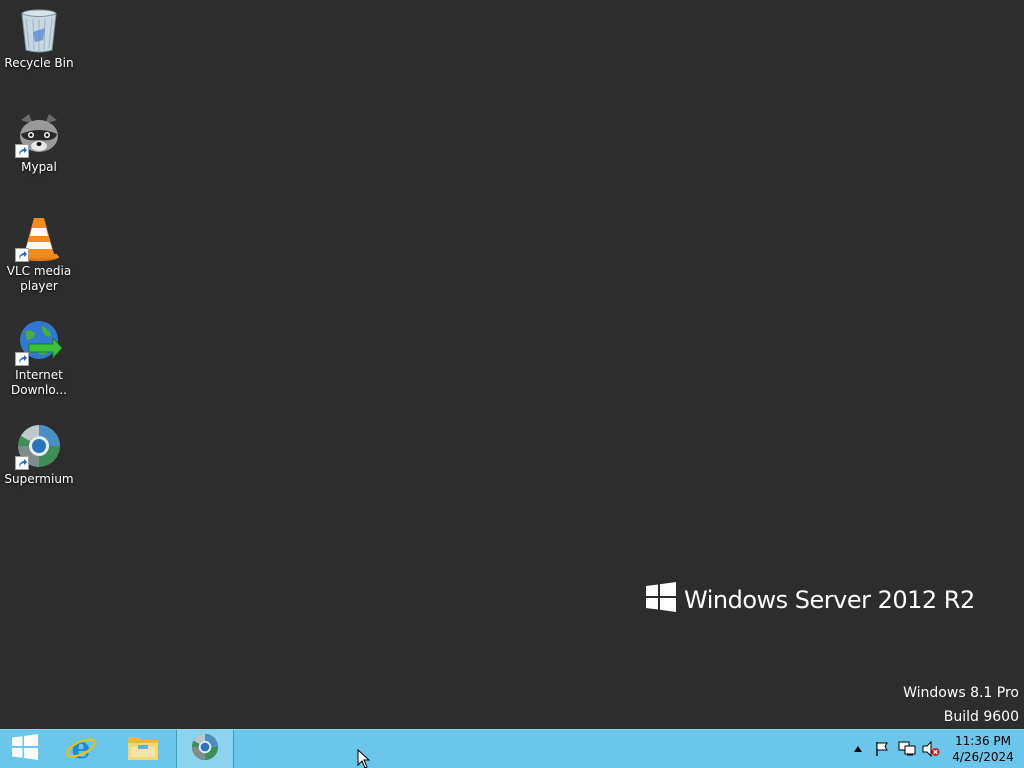  I want to click on chevron-up-icon, so click(858, 749).